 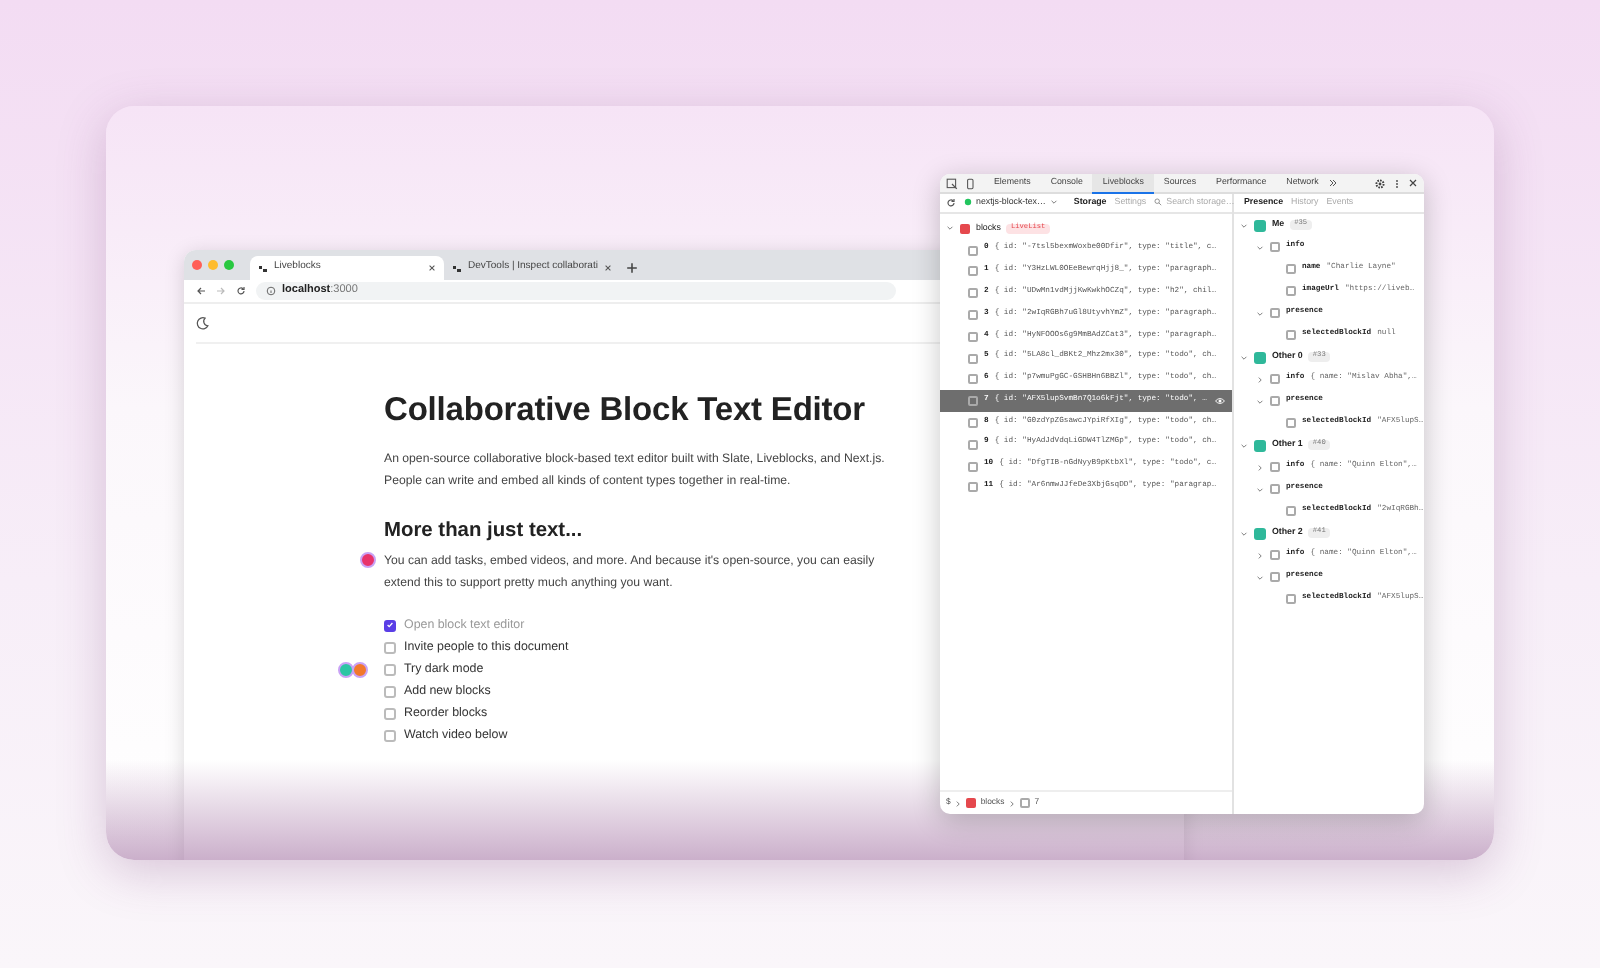 I want to click on forward-icon, so click(x=221, y=291).